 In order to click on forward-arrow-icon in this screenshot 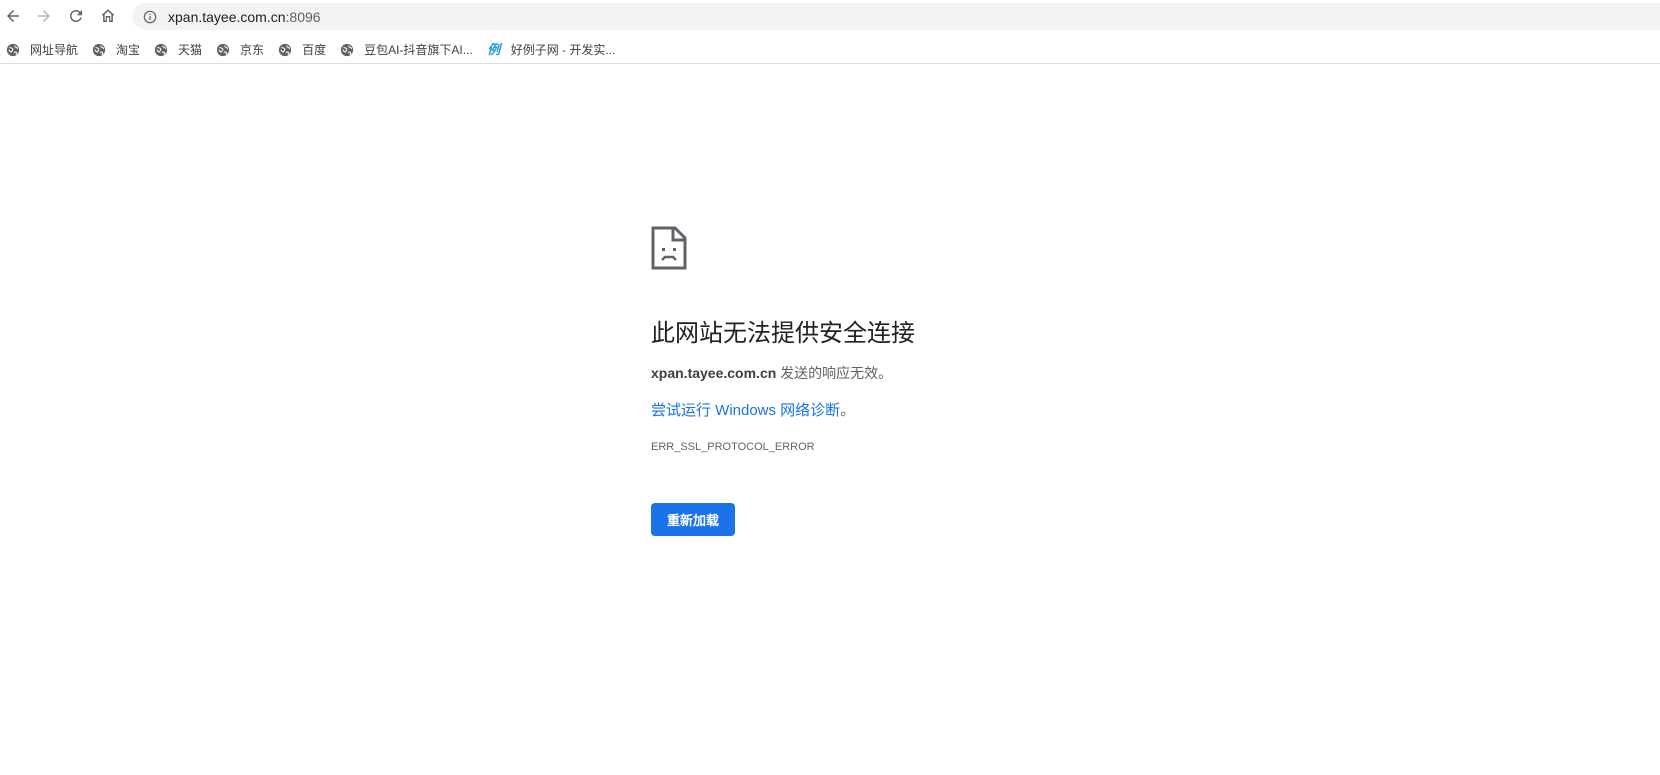, I will do `click(44, 16)`.